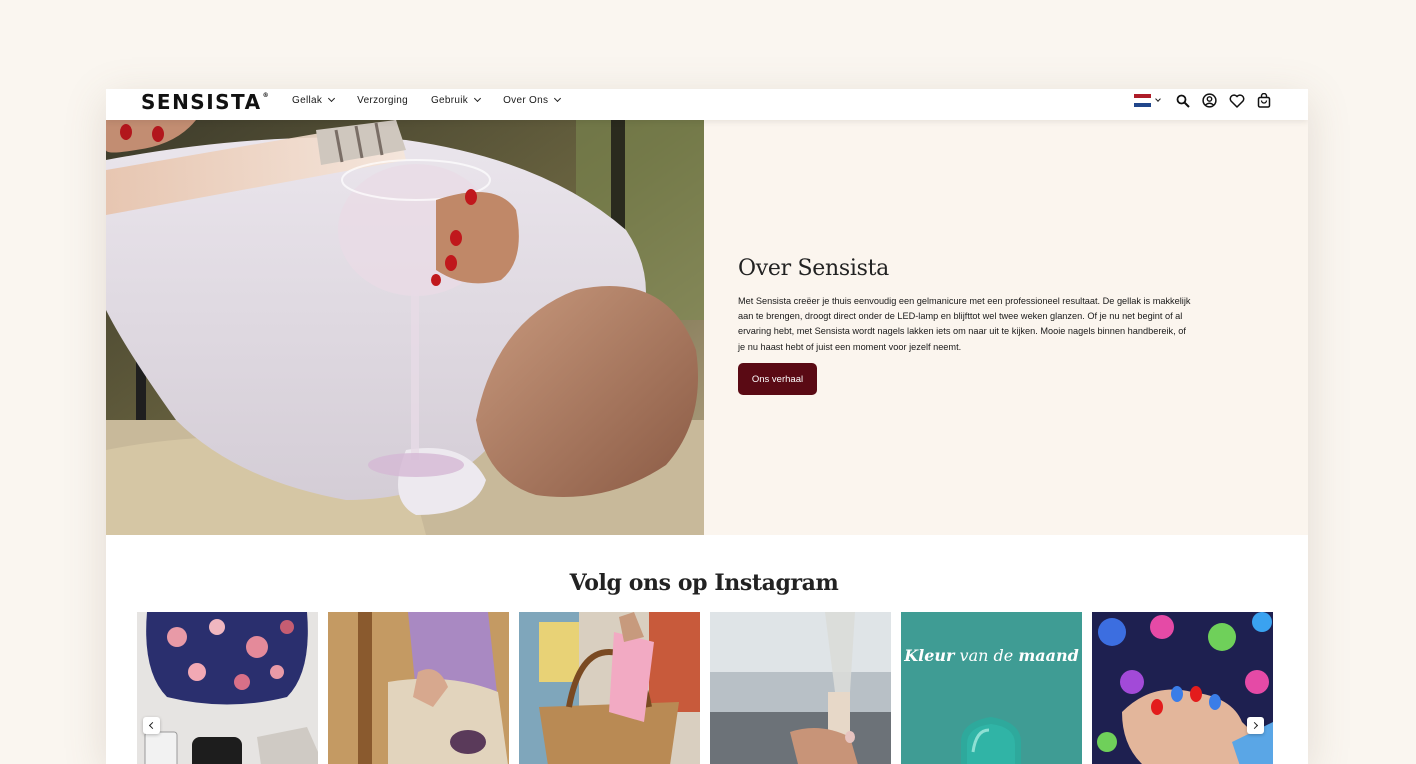 The width and height of the screenshot is (1416, 764). I want to click on nav-item-gellak: Gellak, so click(314, 100).